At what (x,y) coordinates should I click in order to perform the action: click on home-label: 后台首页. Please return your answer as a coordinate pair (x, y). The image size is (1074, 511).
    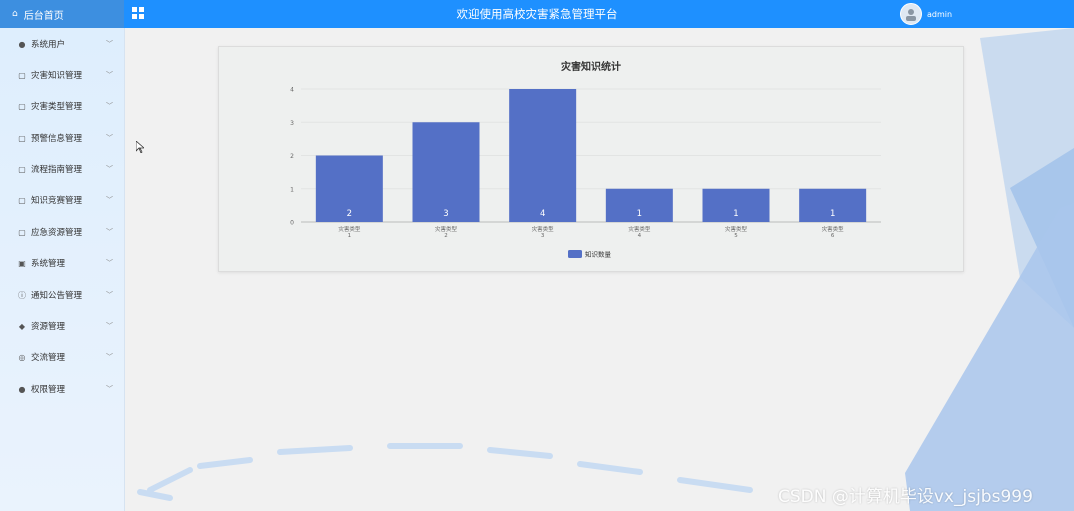
    Looking at the image, I should click on (43, 16).